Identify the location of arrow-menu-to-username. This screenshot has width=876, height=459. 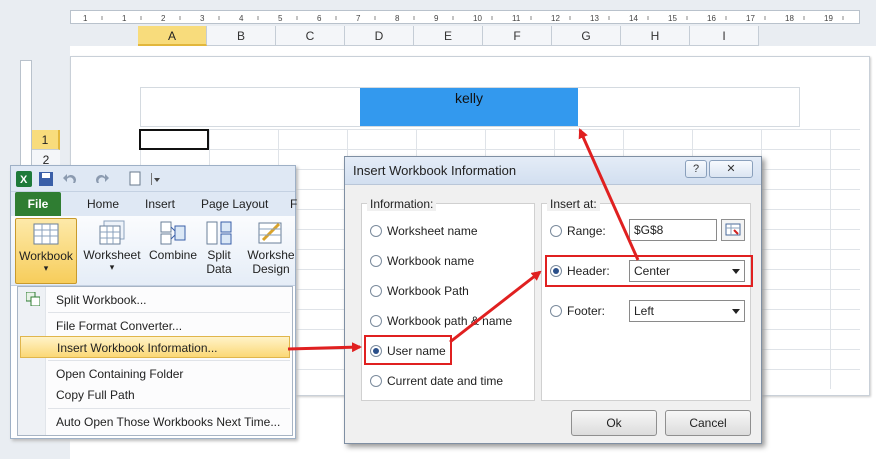
(324, 347).